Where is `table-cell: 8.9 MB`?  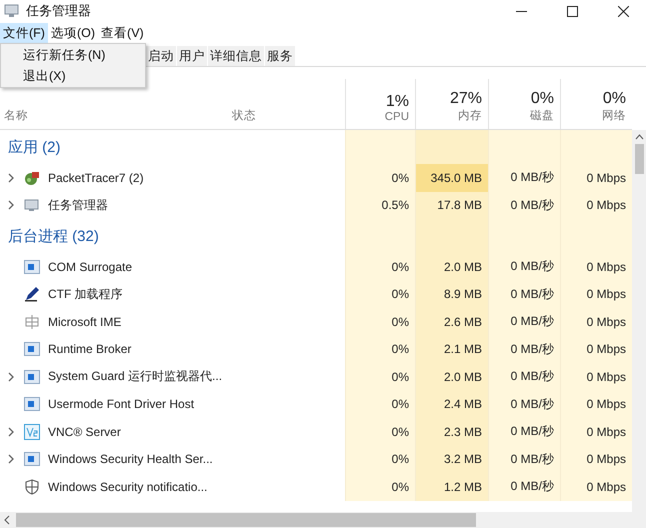 table-cell: 8.9 MB is located at coordinates (451, 294).